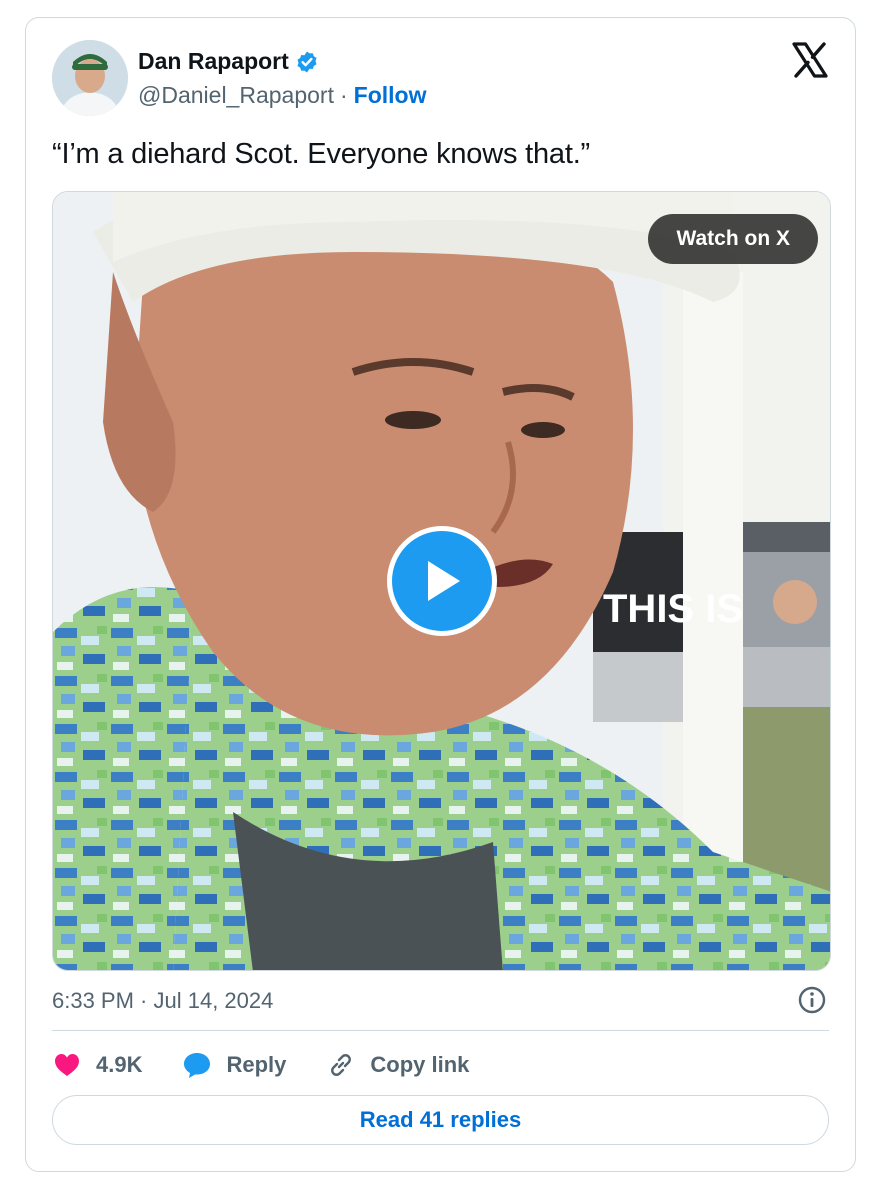 This screenshot has width=878, height=1186. Describe the element at coordinates (256, 1064) in the screenshot. I see `reply-label: Reply` at that location.